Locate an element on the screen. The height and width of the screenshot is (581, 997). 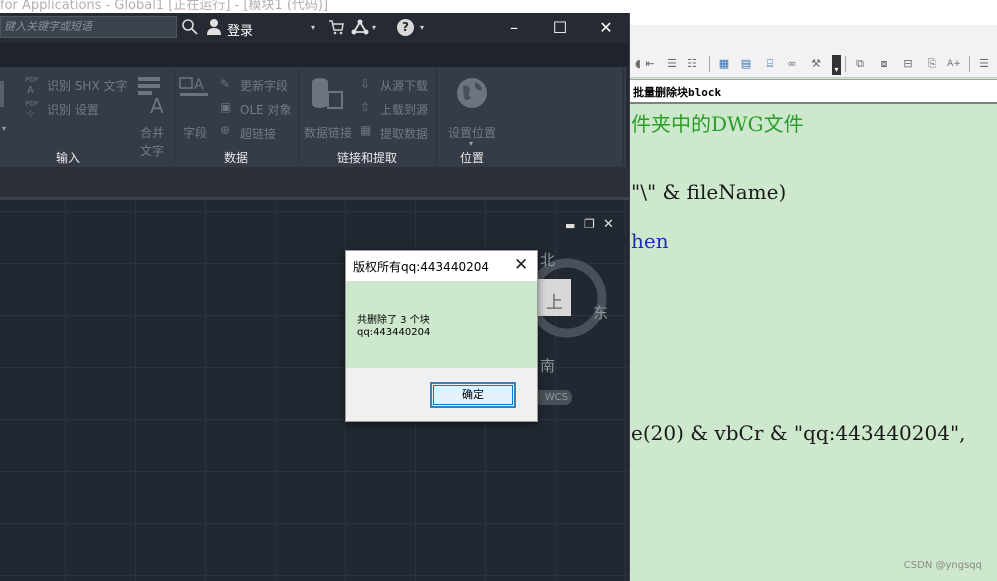
viewport-restore-button: ❐ is located at coordinates (589, 224).